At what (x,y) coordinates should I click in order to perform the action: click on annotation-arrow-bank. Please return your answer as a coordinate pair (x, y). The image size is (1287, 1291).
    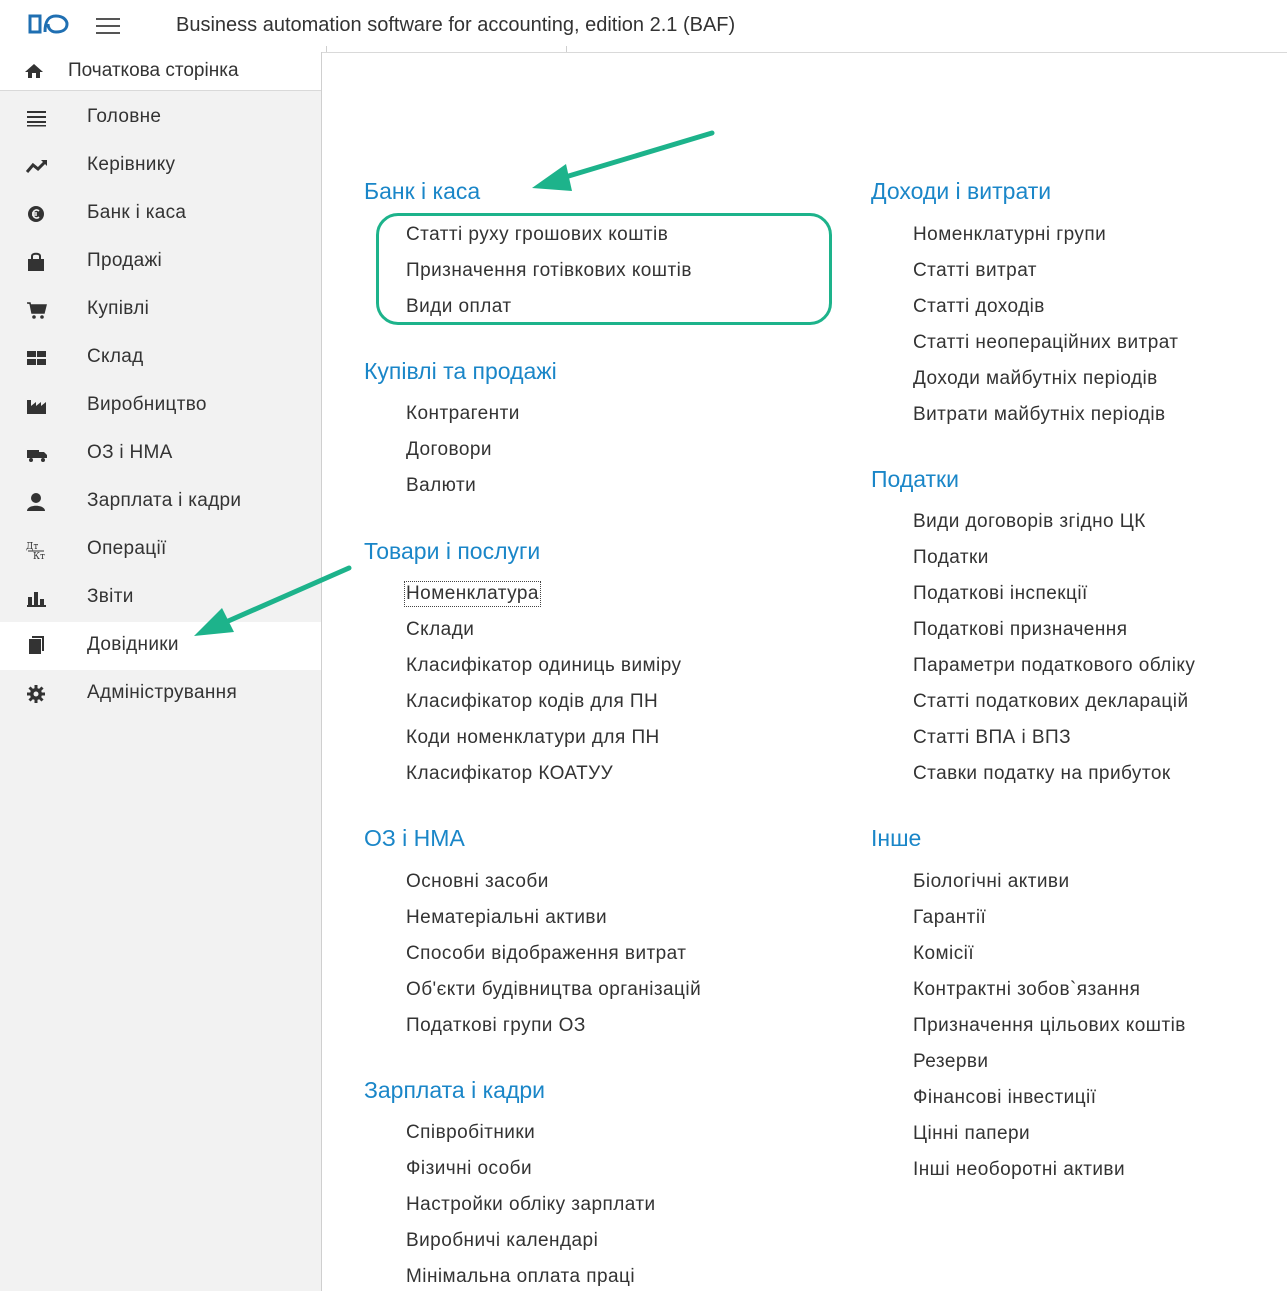
    Looking at the image, I should click on (623, 160).